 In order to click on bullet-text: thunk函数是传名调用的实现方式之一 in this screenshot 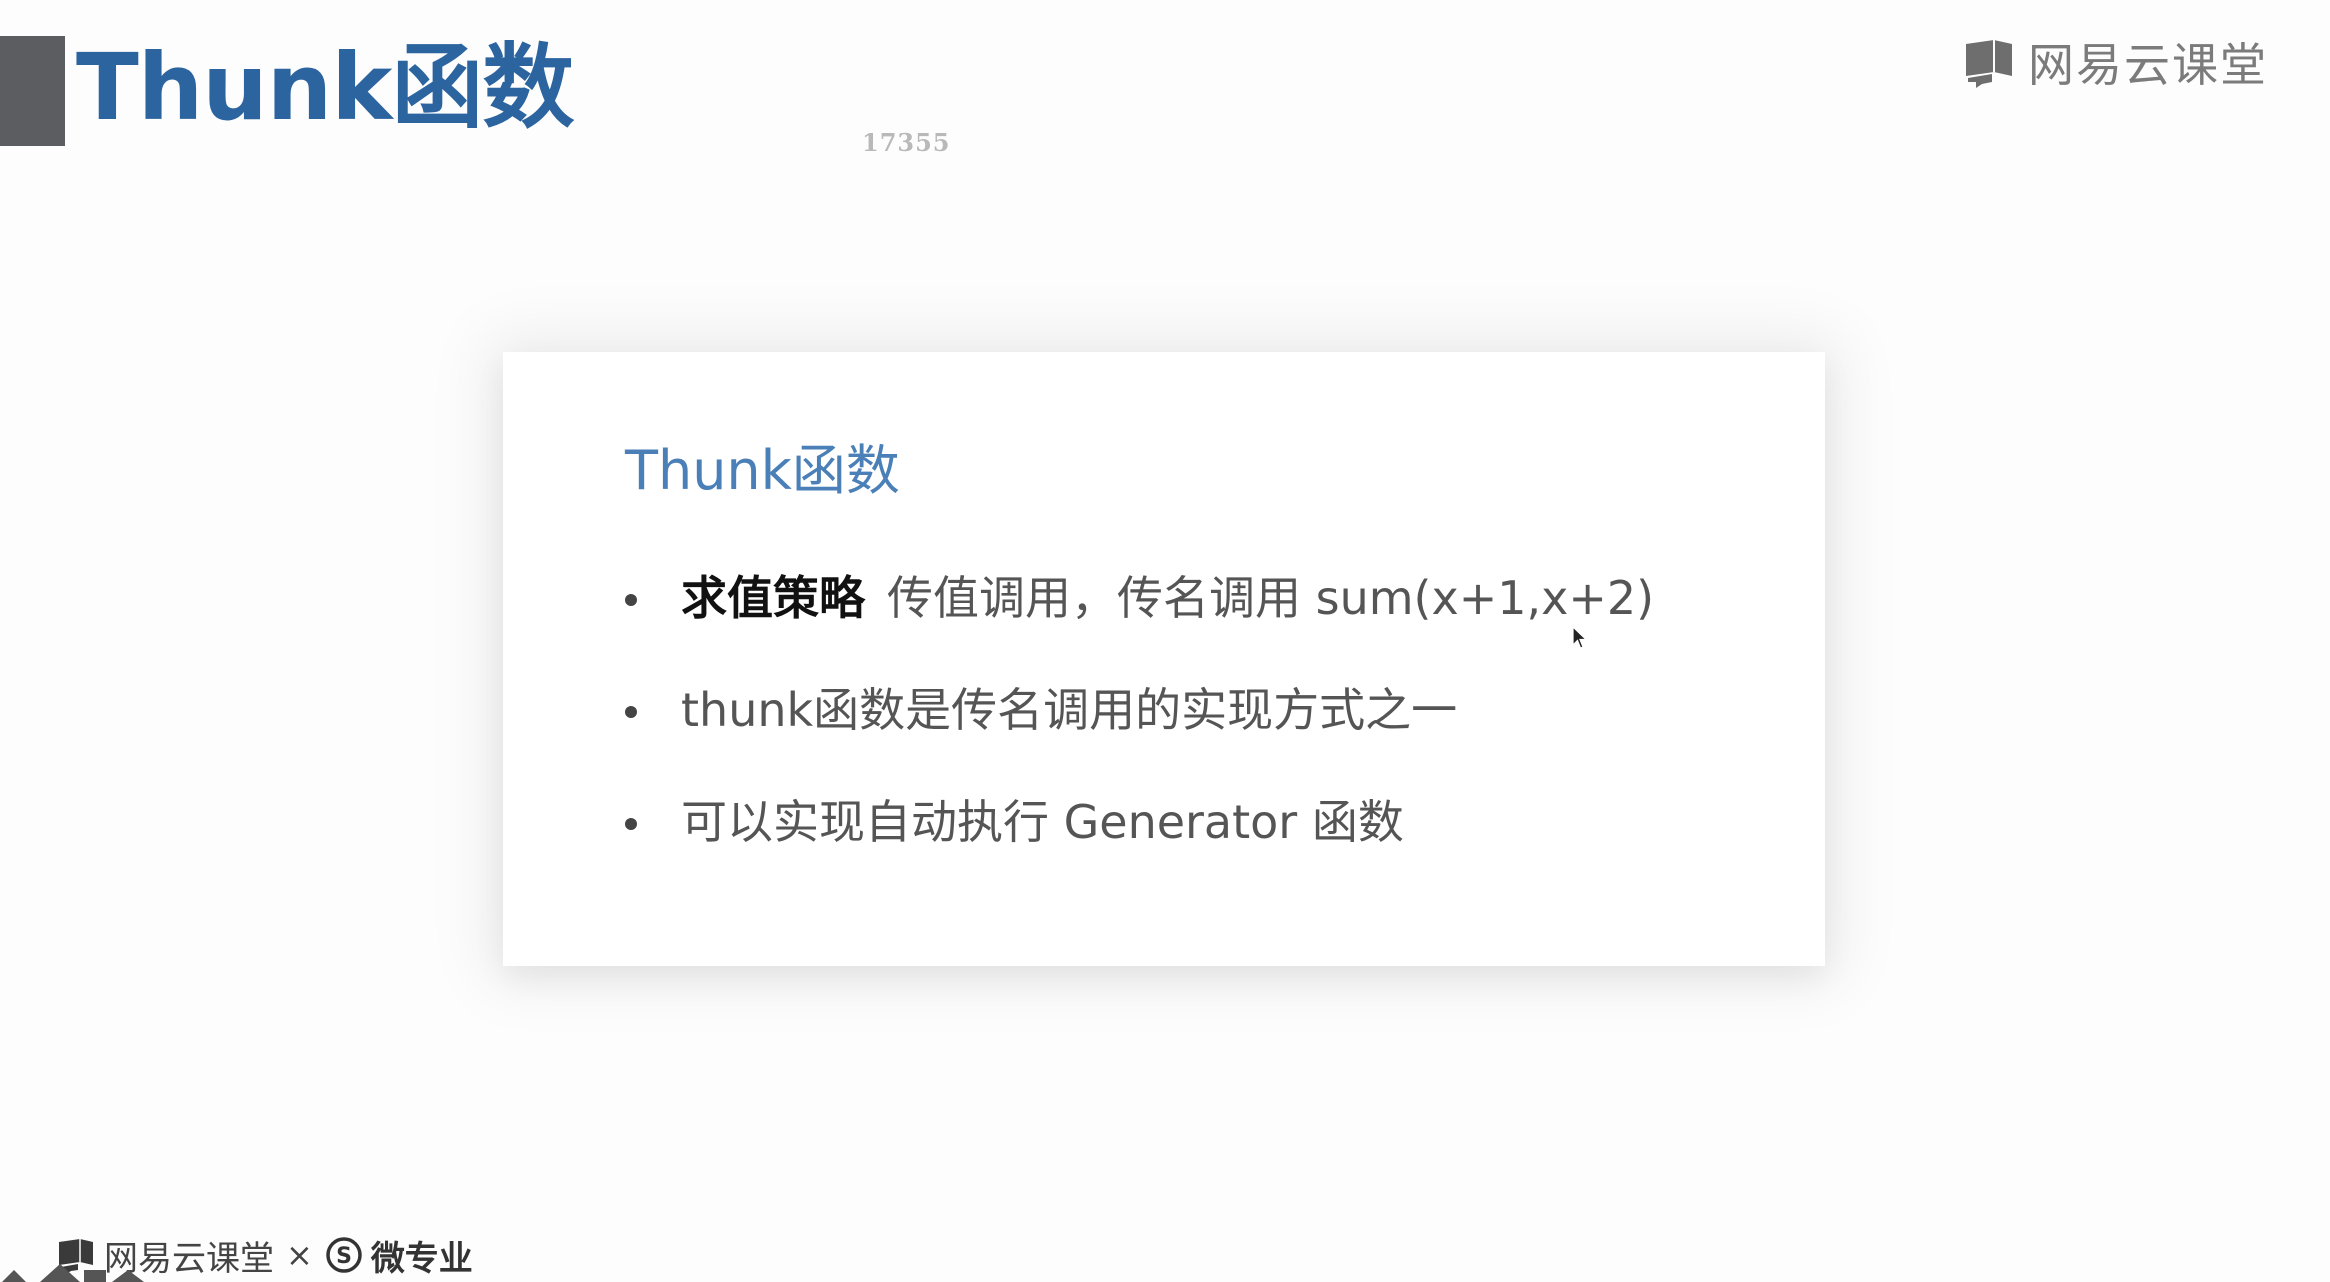, I will do `click(1069, 710)`.